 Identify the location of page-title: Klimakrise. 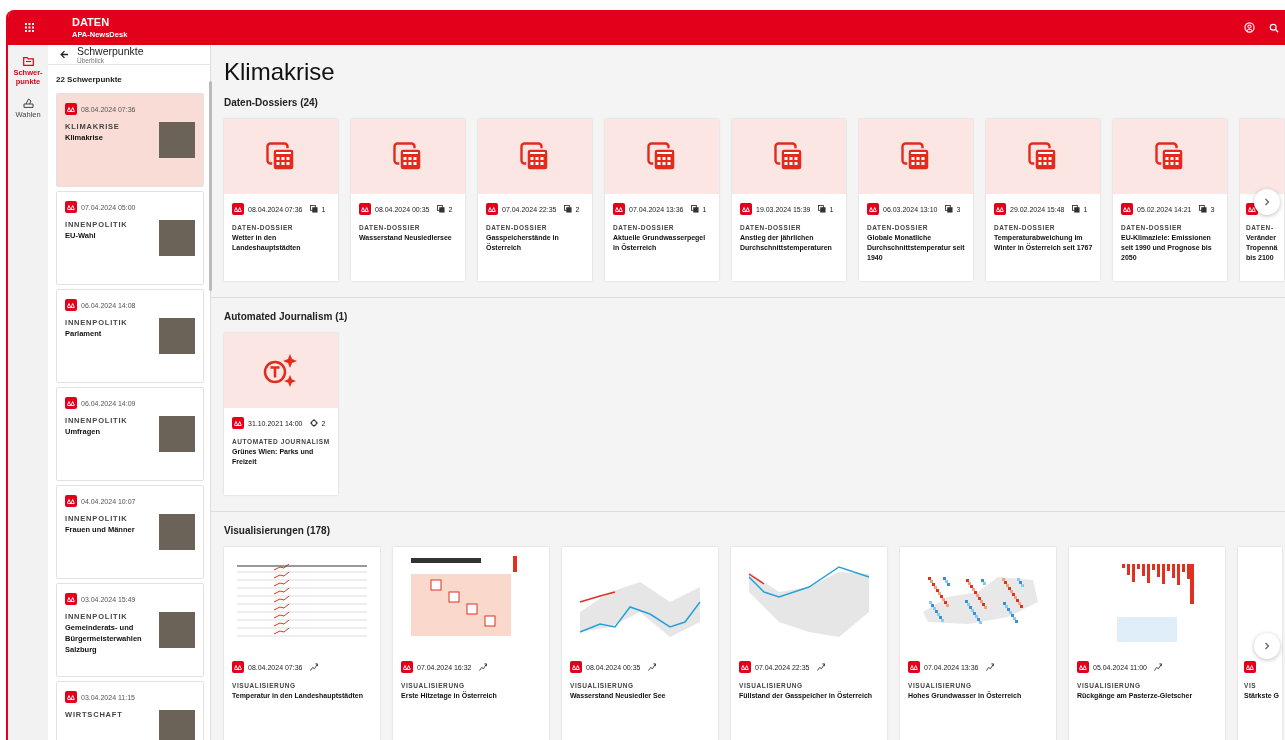
(280, 72).